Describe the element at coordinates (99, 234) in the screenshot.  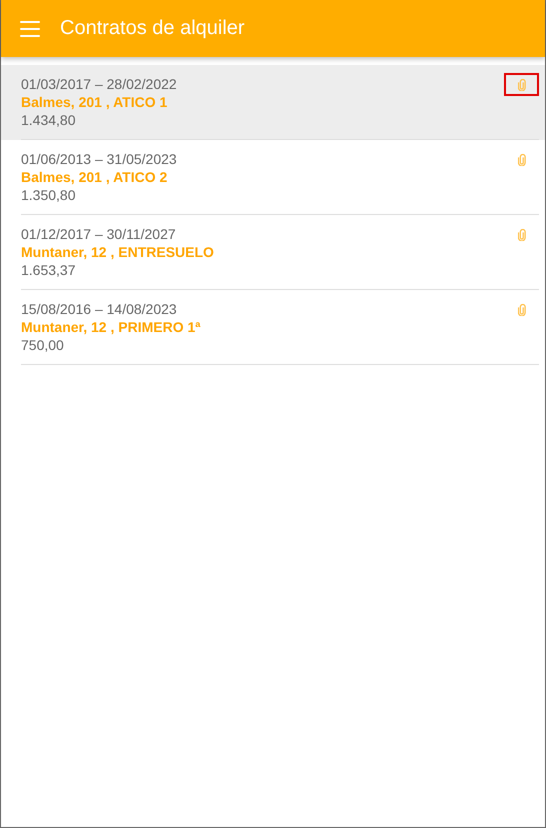
I see `contract-period: 01/12/2017 – 30/11/2027` at that location.